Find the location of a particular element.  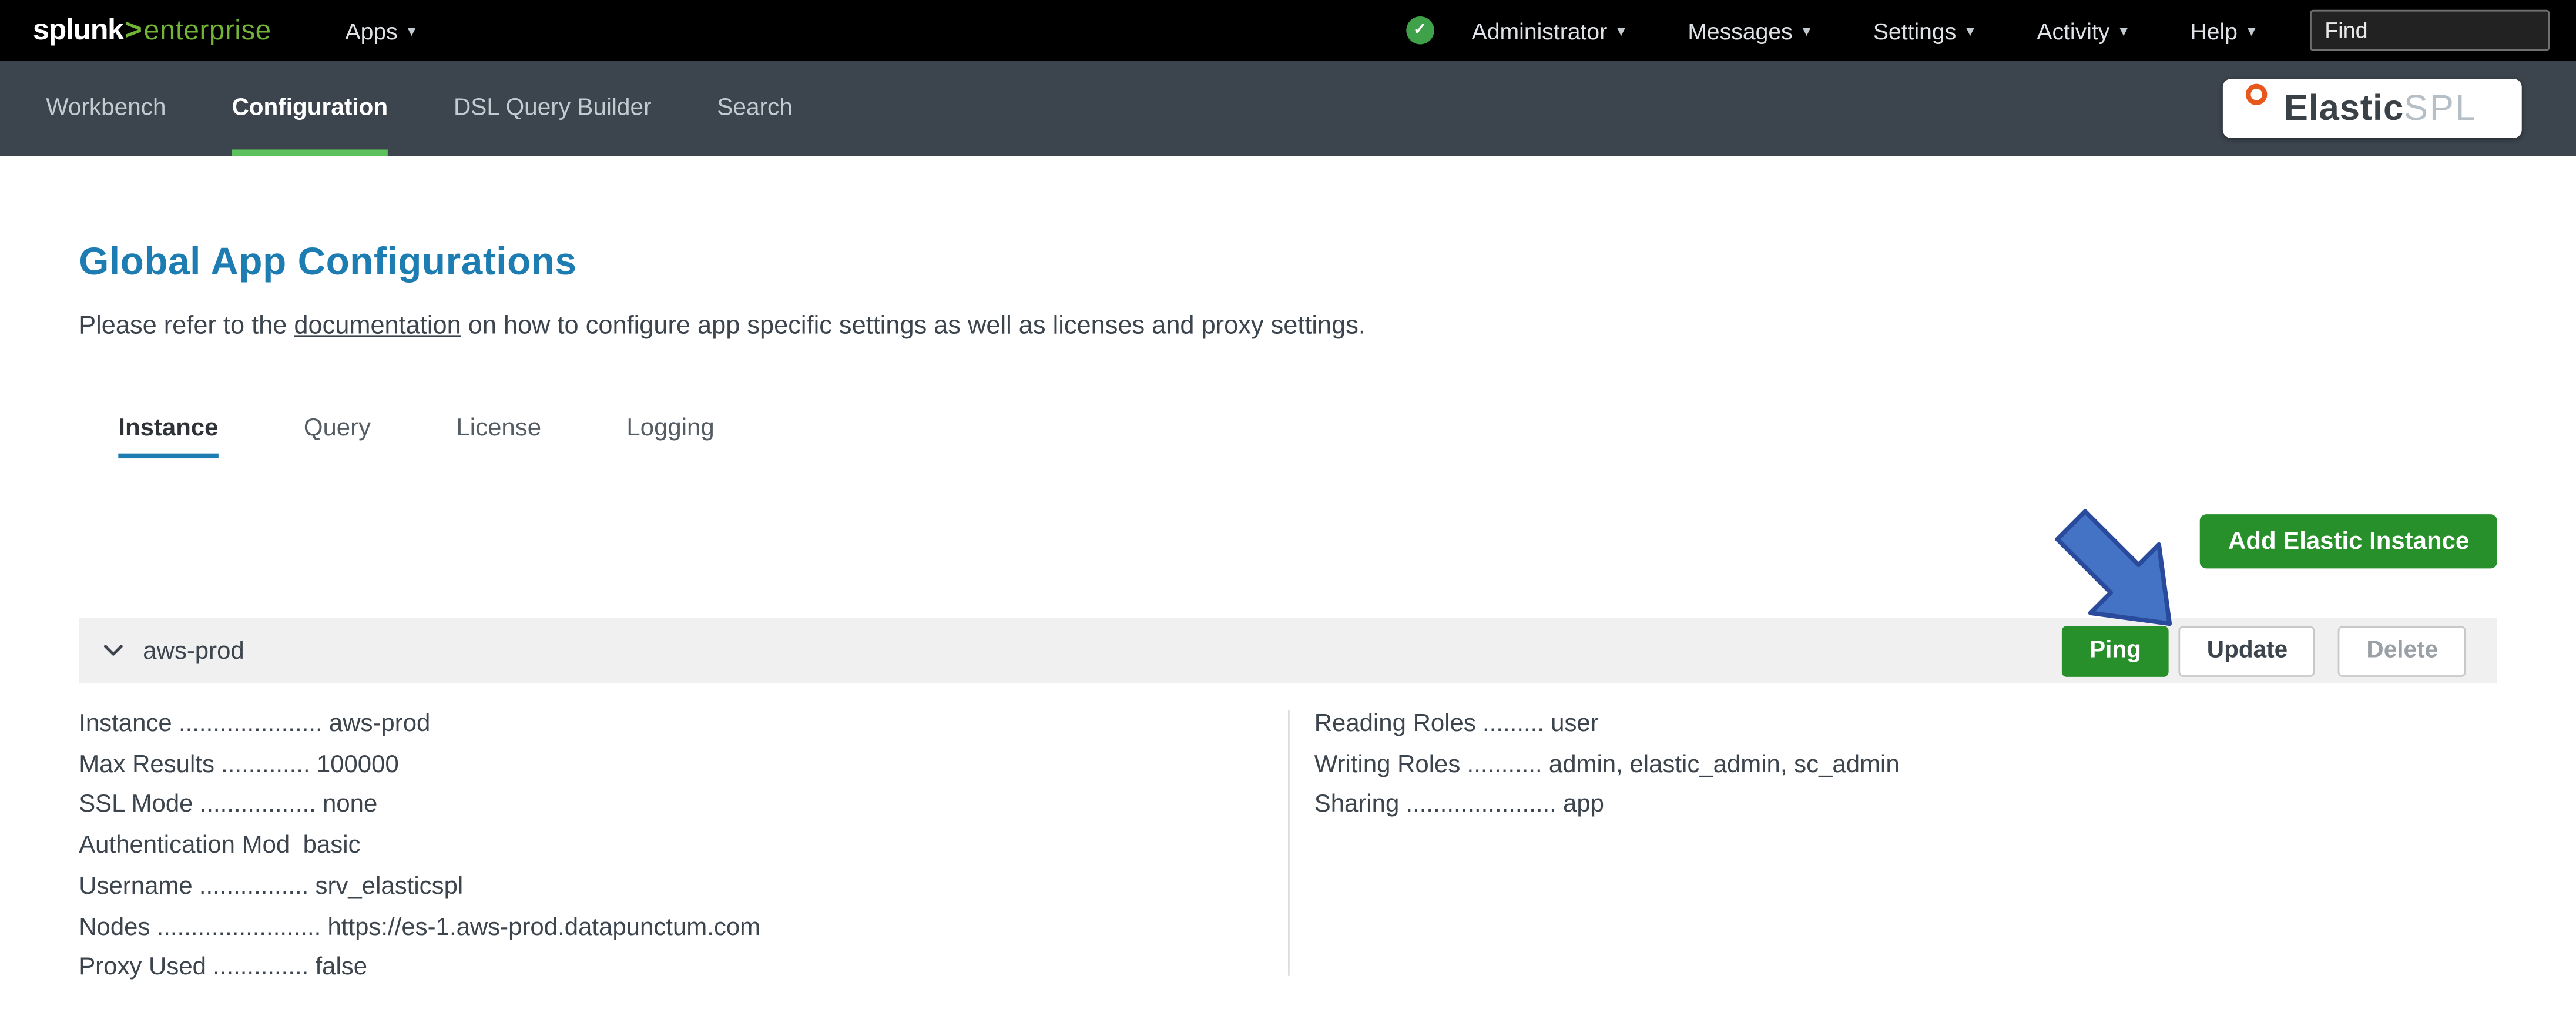

tab-logging: Logging is located at coordinates (670, 436).